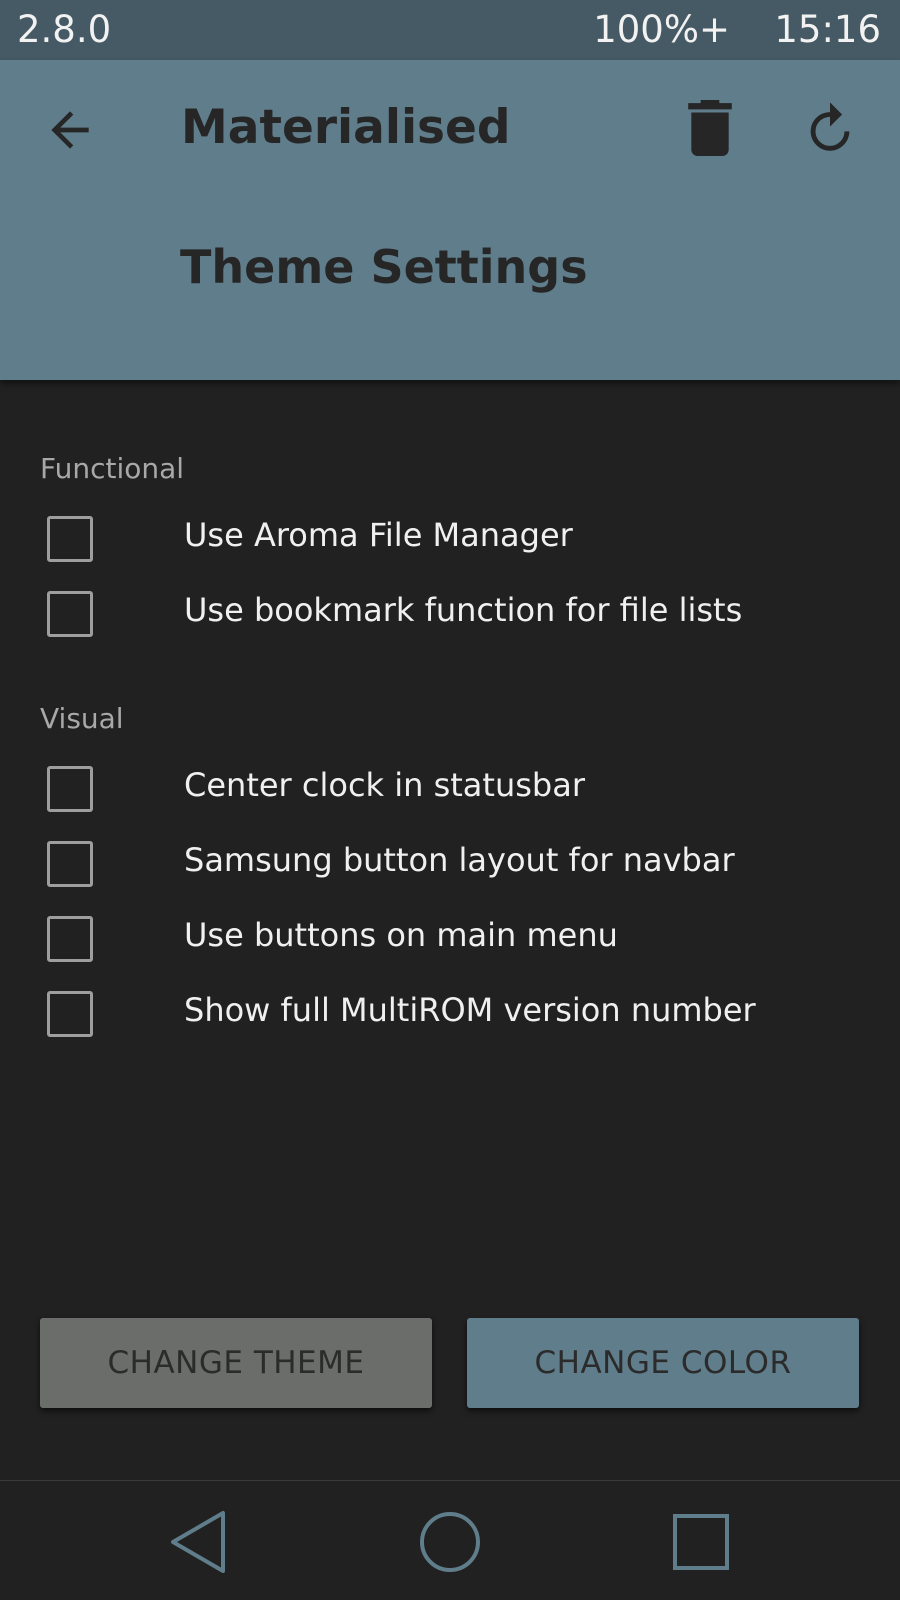 The width and height of the screenshot is (900, 1600). What do you see at coordinates (663, 1363) in the screenshot?
I see `change-color-button: CHANGE COLOR` at bounding box center [663, 1363].